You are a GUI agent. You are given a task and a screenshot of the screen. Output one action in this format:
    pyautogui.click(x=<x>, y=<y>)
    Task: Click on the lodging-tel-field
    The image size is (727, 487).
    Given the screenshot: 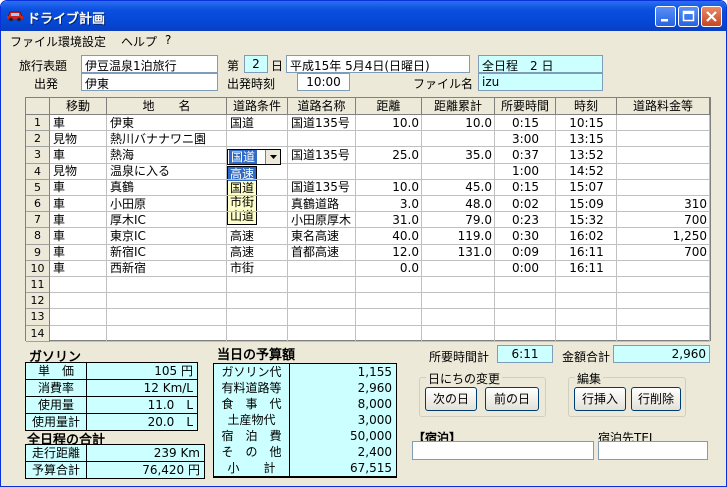 What is the action you would take?
    pyautogui.click(x=653, y=450)
    